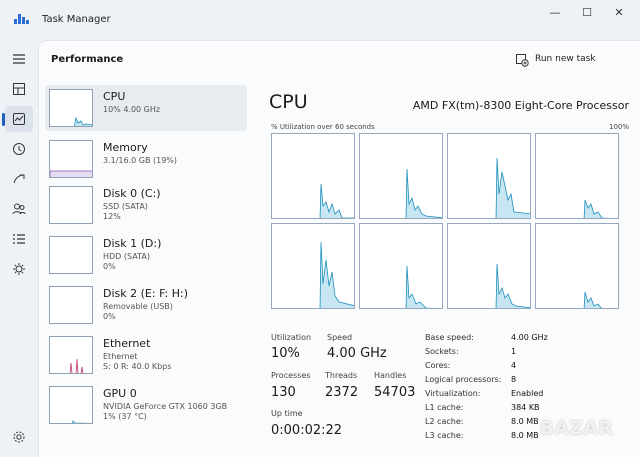  I want to click on utilization-label: Utilization, so click(291, 337).